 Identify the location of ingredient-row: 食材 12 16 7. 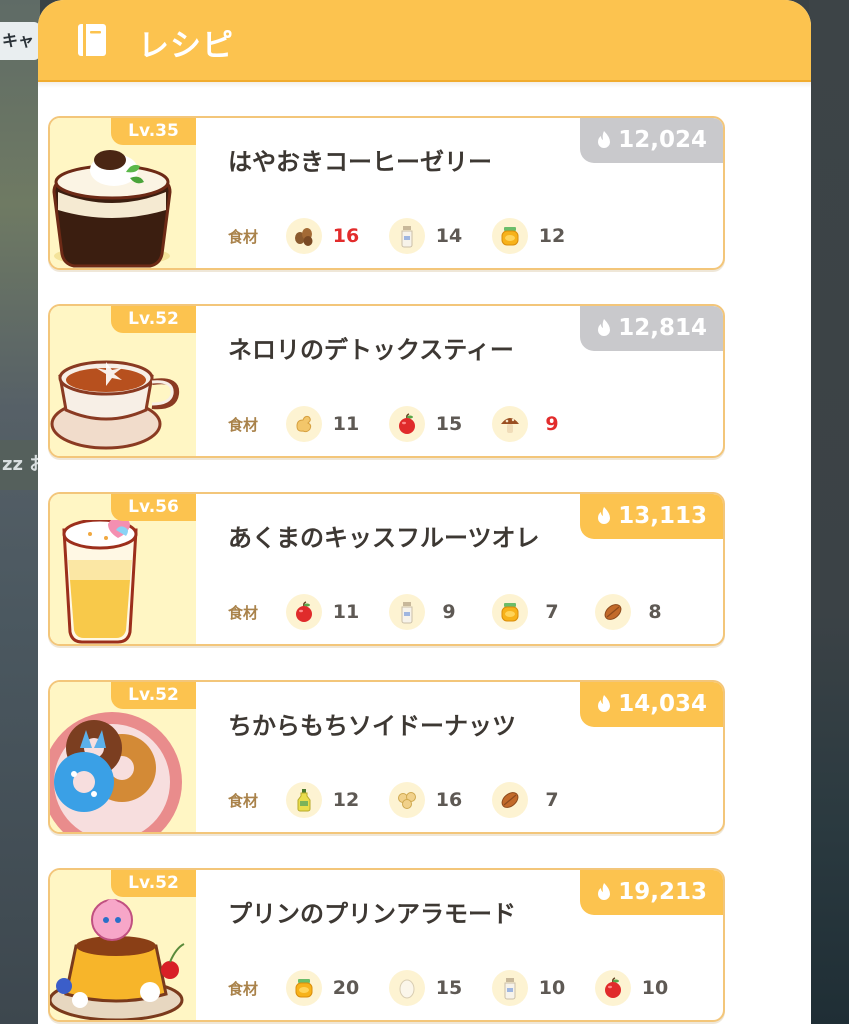
(411, 800).